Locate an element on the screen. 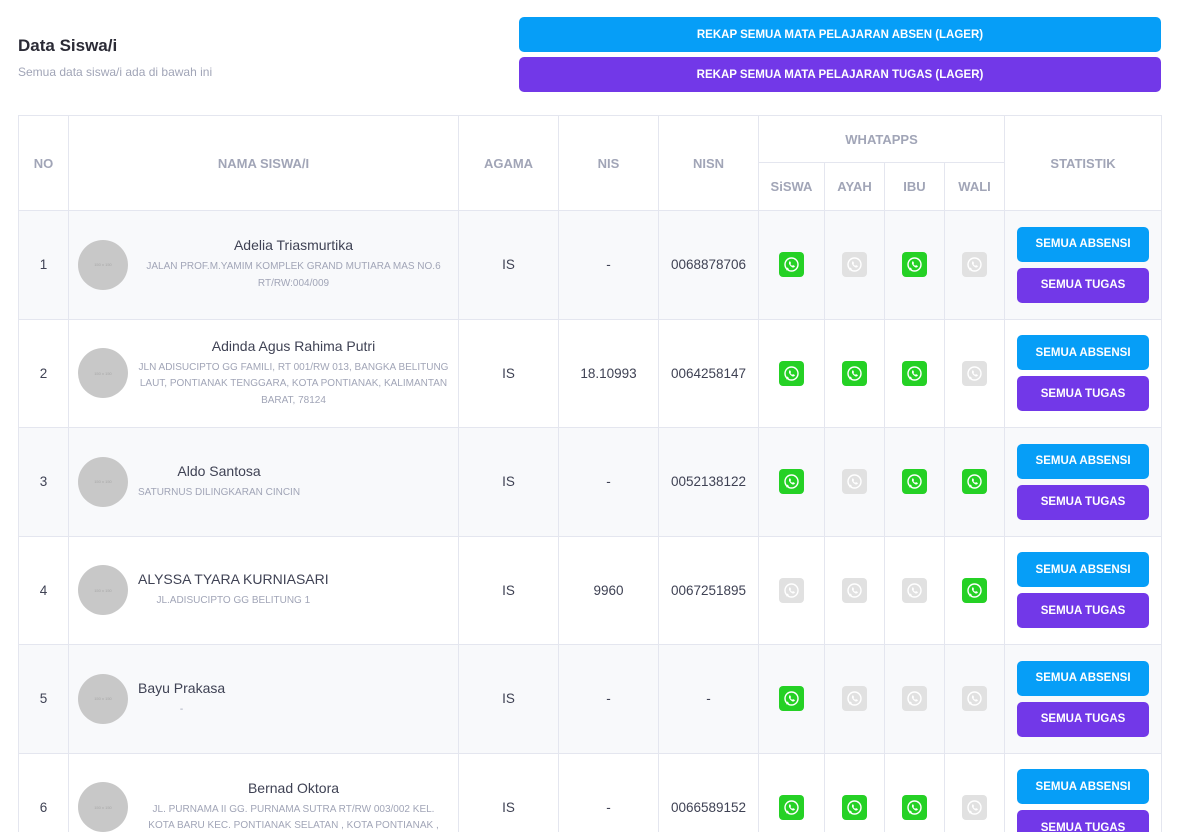 The width and height of the screenshot is (1187, 832). student-cell: 150 x 150 Bayu Prakasa - is located at coordinates (263, 699).